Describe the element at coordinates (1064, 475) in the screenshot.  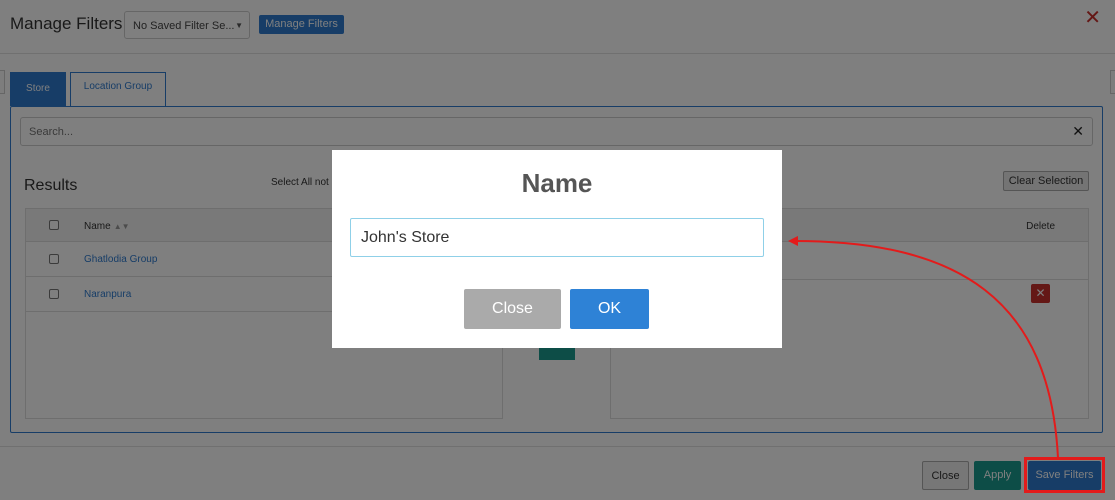
I see `annotation-highlight-box` at that location.